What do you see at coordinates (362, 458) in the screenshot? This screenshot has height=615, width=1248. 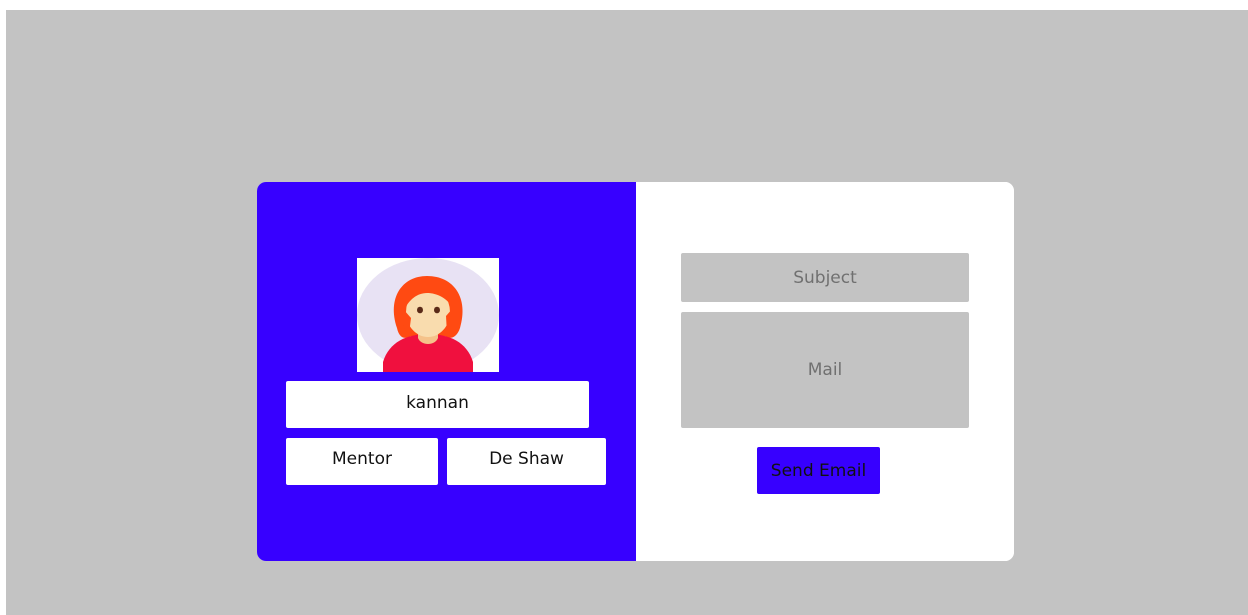 I see `mentor-role-text: Mentor` at bounding box center [362, 458].